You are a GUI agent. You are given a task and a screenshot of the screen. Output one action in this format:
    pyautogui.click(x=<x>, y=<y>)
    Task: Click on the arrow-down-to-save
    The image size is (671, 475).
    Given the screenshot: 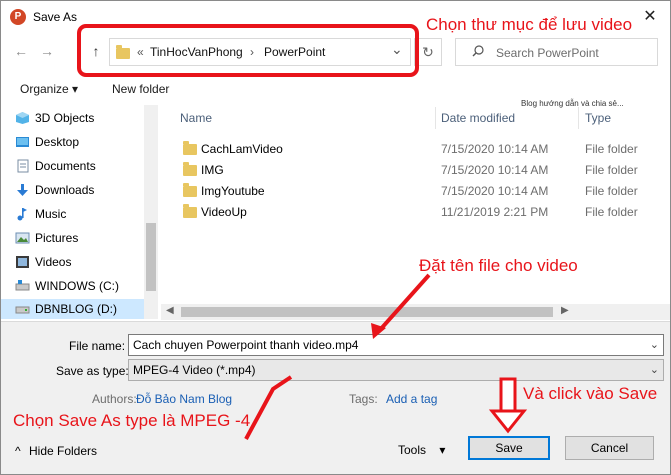 What is the action you would take?
    pyautogui.click(x=508, y=405)
    